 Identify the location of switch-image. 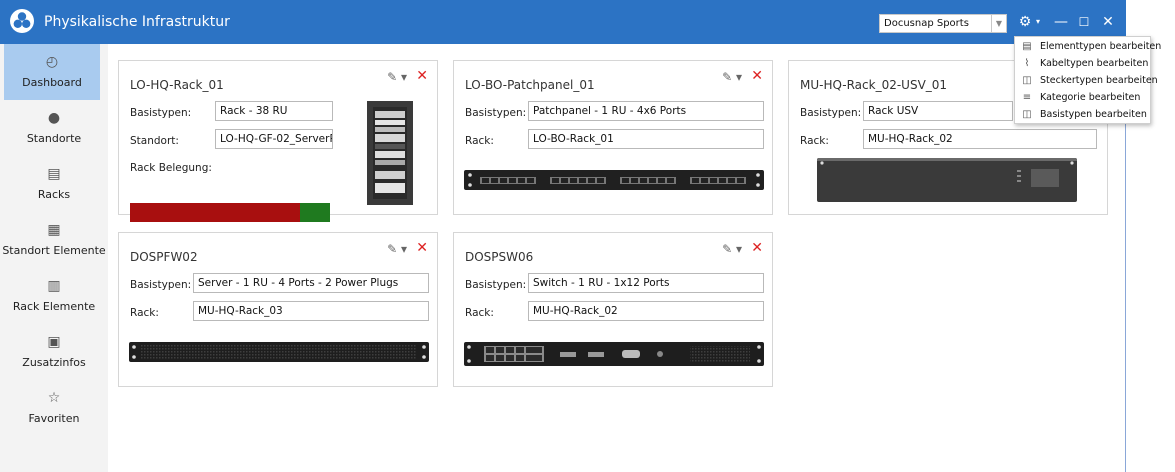
(614, 354).